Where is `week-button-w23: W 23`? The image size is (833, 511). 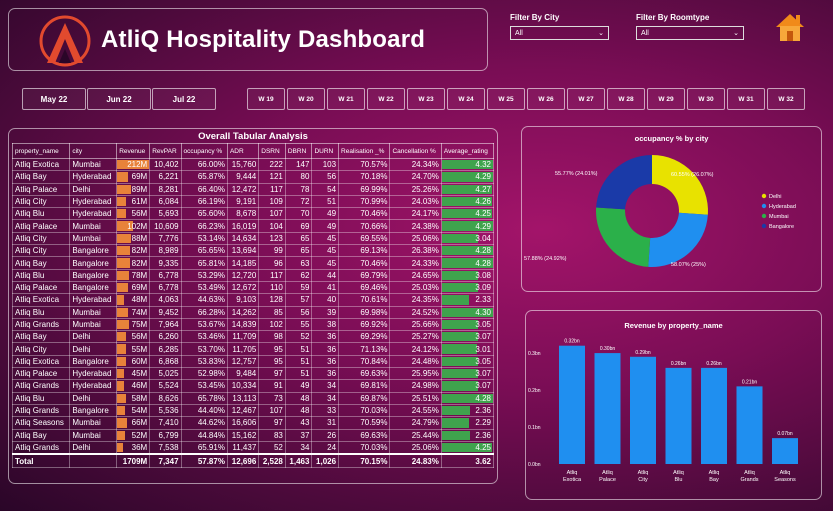 week-button-w23: W 23 is located at coordinates (426, 99).